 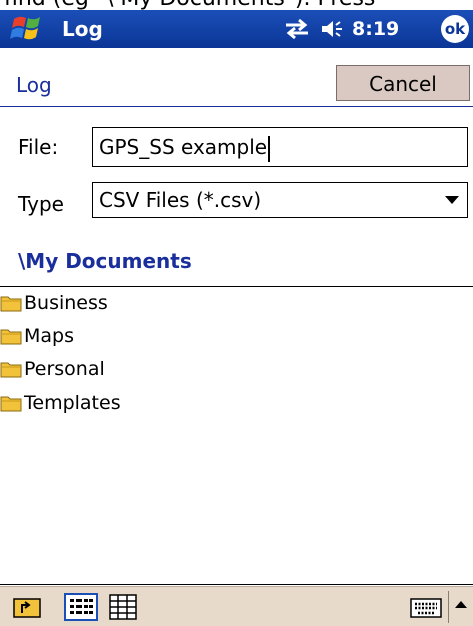 What do you see at coordinates (236, 29) in the screenshot?
I see `title-bar: Log 8:19 ok` at bounding box center [236, 29].